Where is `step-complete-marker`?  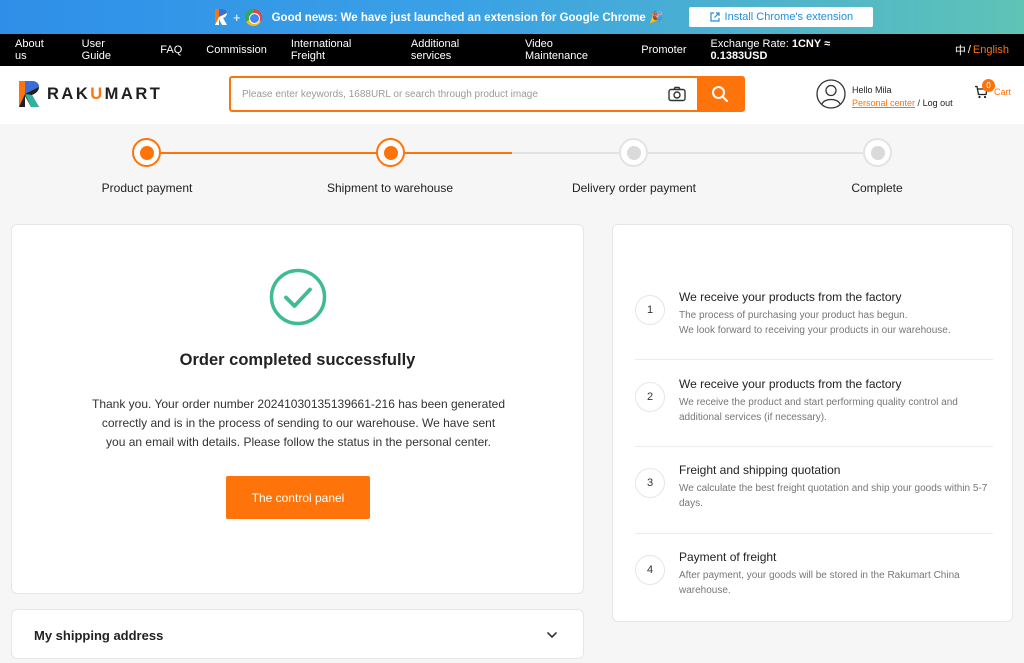
step-complete-marker is located at coordinates (877, 152).